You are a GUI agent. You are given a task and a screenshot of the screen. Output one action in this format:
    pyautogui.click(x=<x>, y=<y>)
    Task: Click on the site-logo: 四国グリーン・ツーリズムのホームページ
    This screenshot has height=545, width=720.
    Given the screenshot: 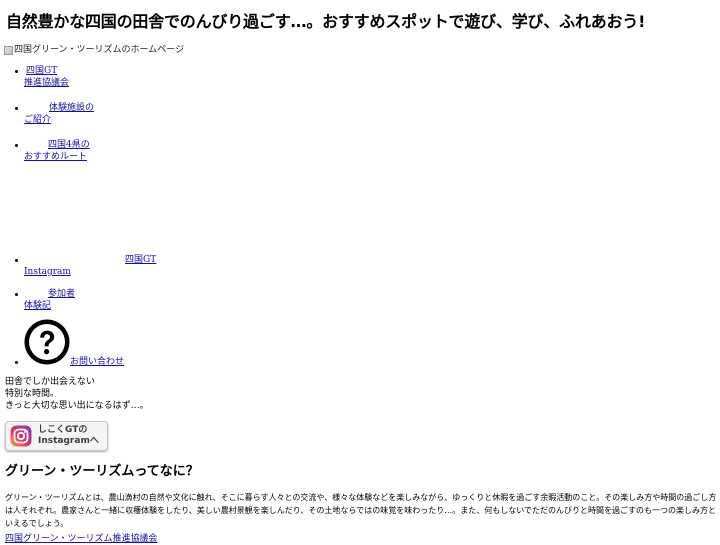 What is the action you would take?
    pyautogui.click(x=94, y=50)
    